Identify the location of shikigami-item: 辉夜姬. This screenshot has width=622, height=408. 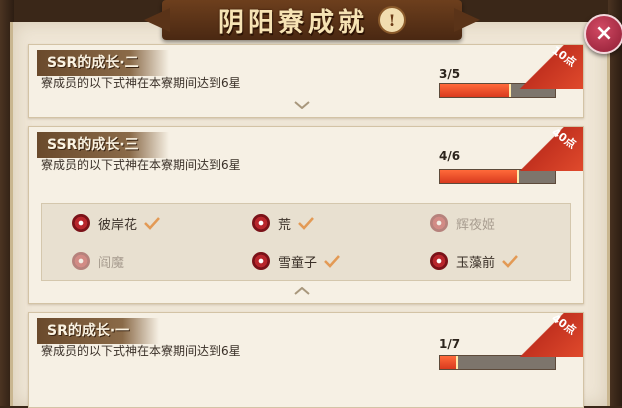
(506, 223).